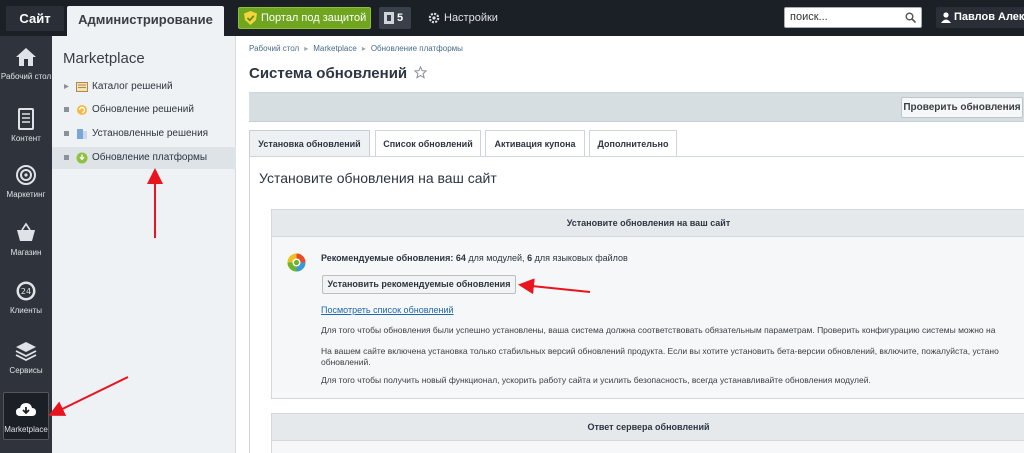 The width and height of the screenshot is (1024, 453). What do you see at coordinates (26, 231) in the screenshot?
I see `basket-icon` at bounding box center [26, 231].